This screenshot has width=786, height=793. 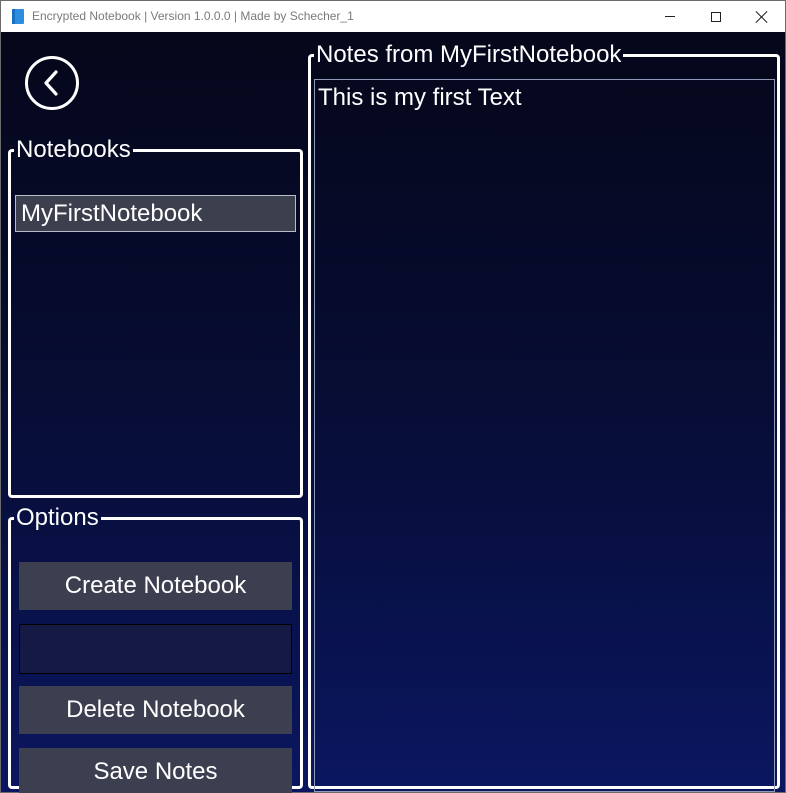 What do you see at coordinates (155, 770) in the screenshot?
I see `save-notes-button: Save Notes` at bounding box center [155, 770].